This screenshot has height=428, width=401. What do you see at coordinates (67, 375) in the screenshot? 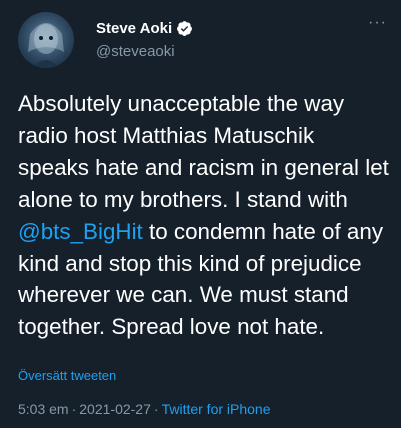
I see `translate-tweet-link: Översätt tweeten` at bounding box center [67, 375].